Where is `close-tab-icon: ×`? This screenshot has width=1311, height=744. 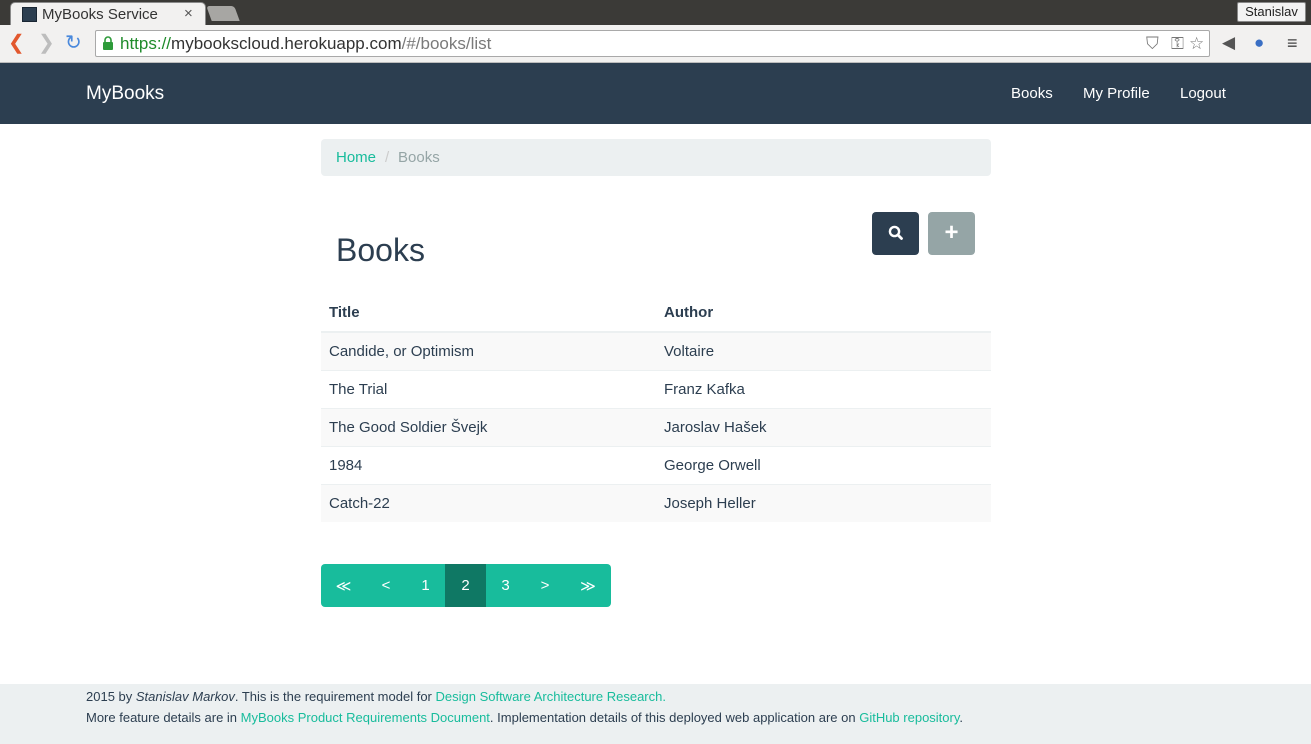
close-tab-icon: × is located at coordinates (188, 13).